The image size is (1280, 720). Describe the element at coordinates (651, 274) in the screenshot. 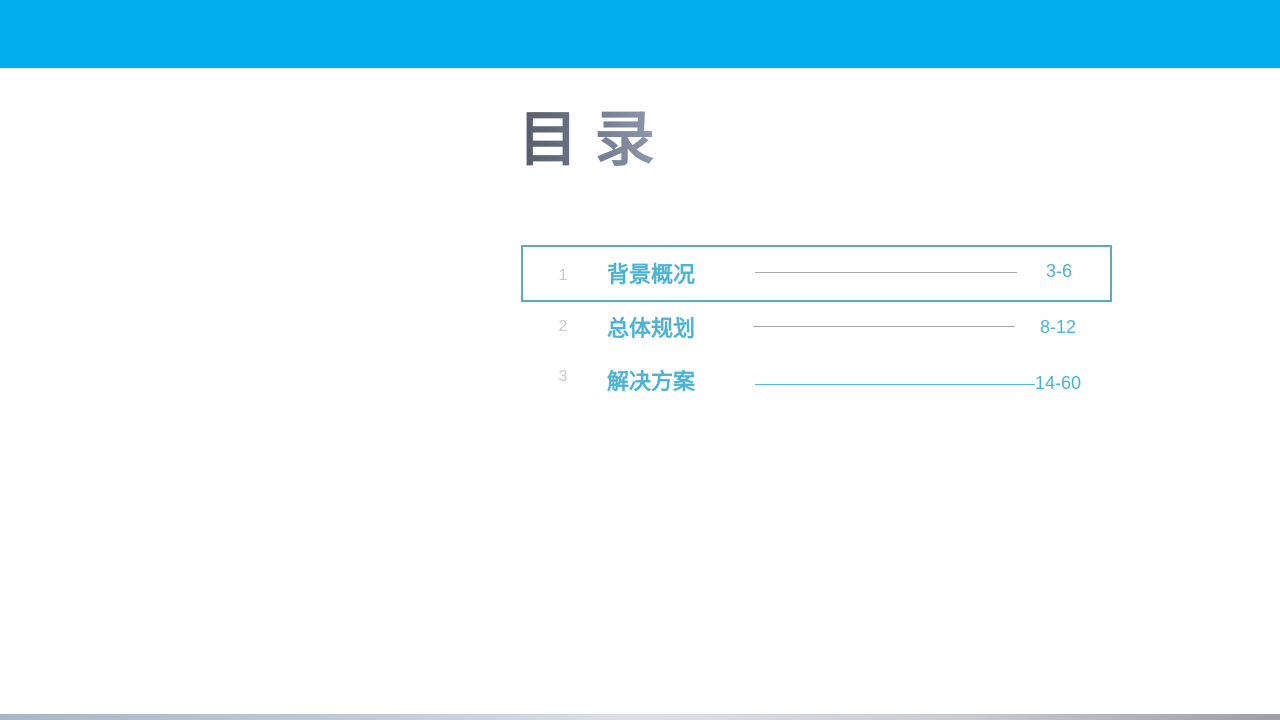

I see `toc-item-label: 背景概况` at that location.